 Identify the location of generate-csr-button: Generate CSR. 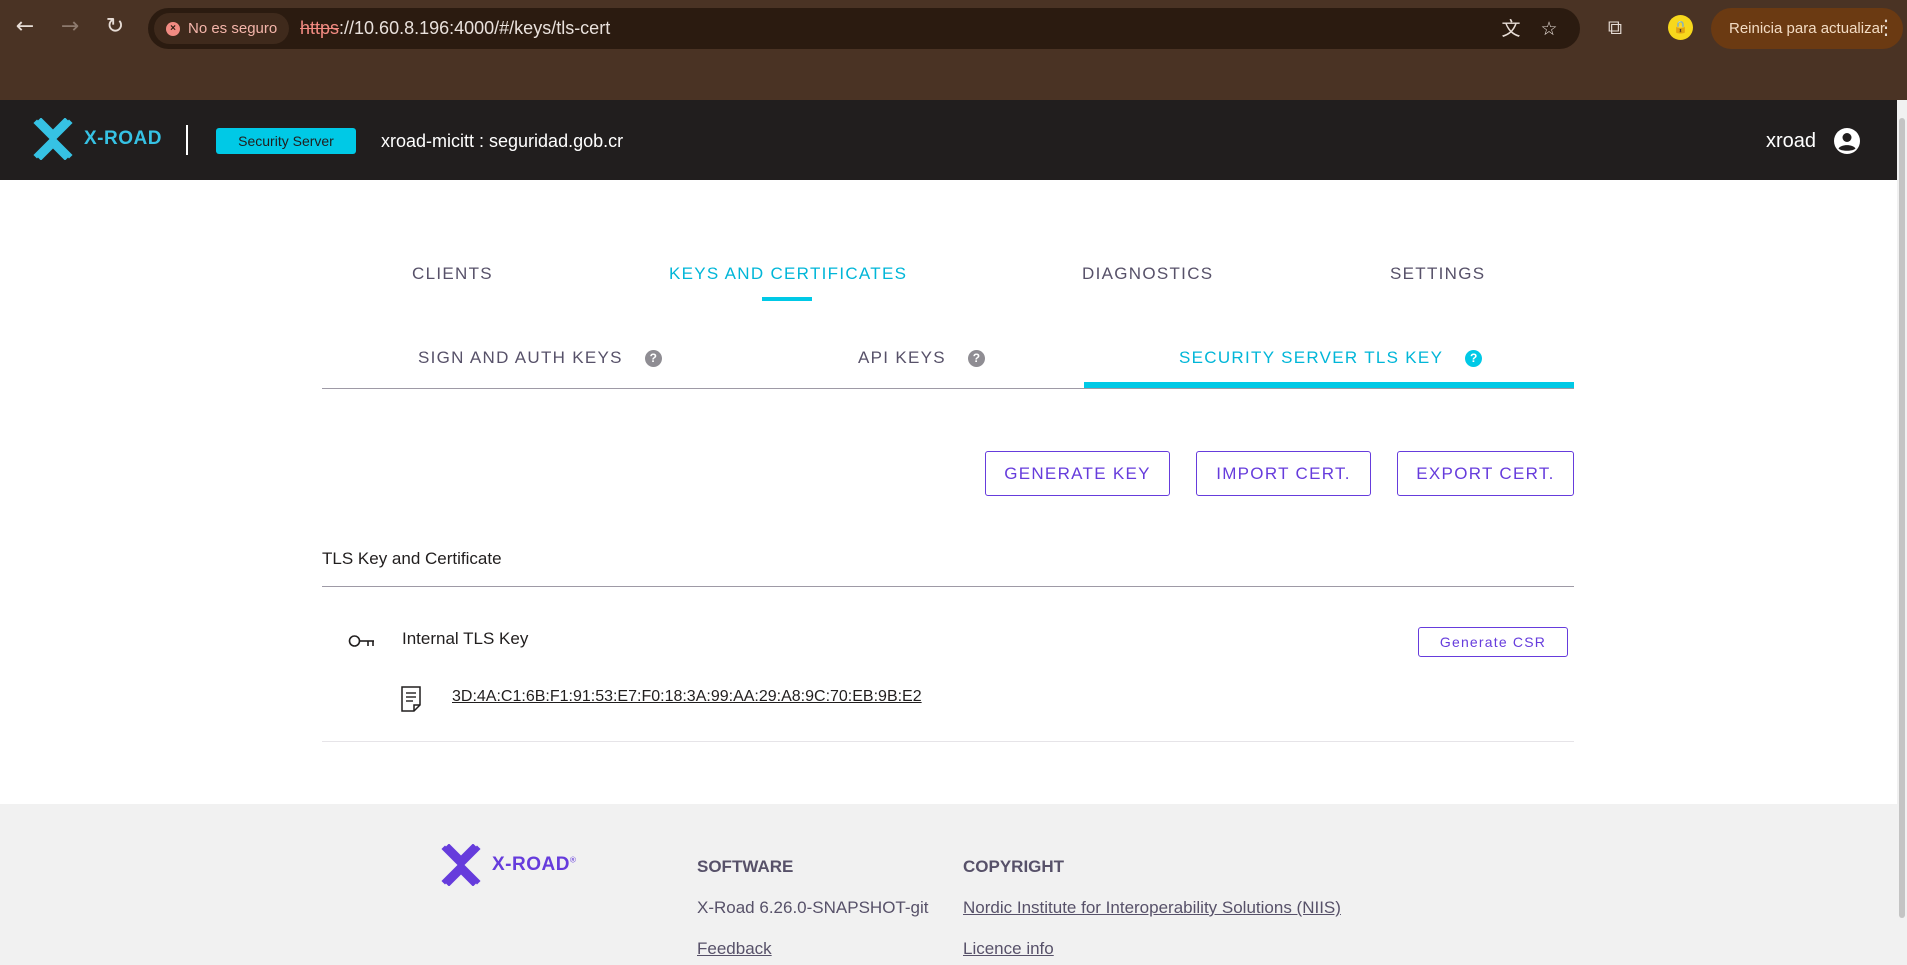
(1493, 642).